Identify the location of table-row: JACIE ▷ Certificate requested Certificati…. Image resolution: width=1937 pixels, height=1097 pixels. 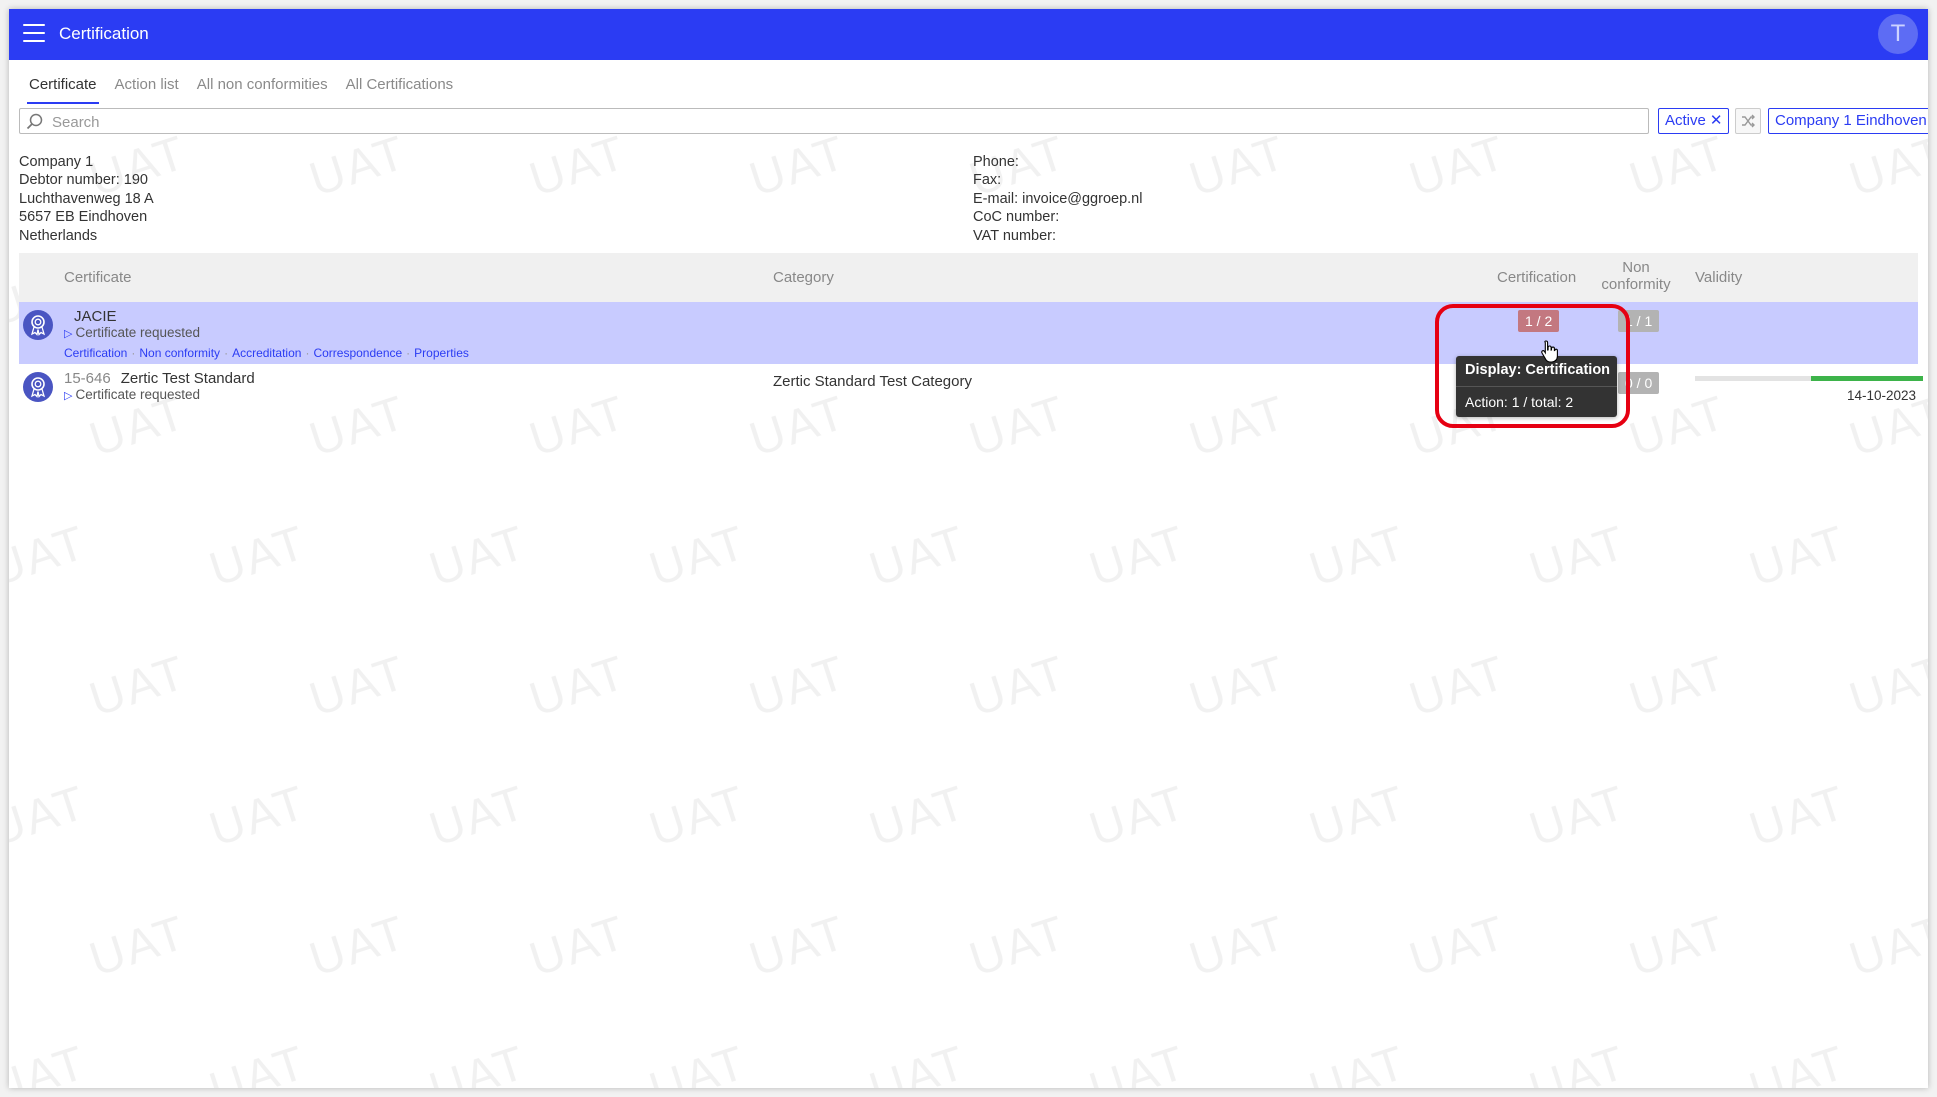
(968, 333).